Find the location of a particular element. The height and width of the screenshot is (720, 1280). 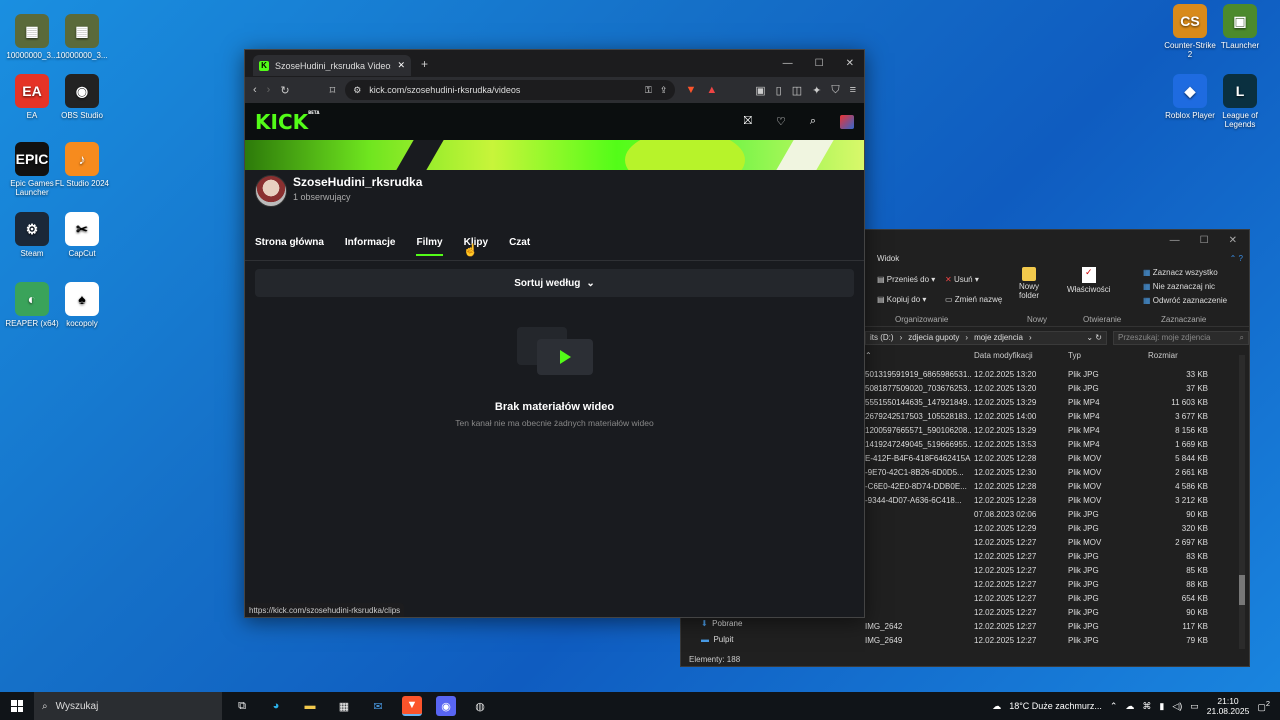

breadcrumb-item: moje zdjencia is located at coordinates (998, 338).